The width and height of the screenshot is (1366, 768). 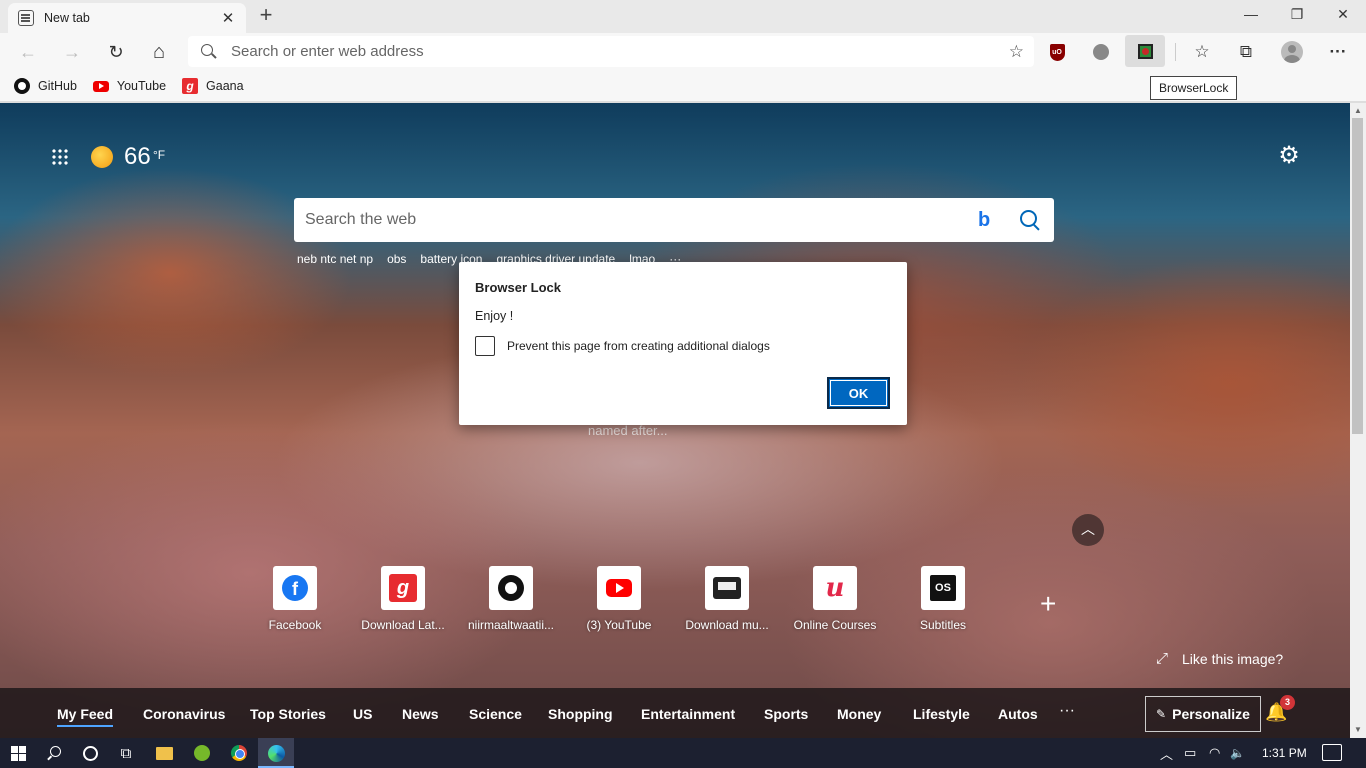 What do you see at coordinates (1016, 52) in the screenshot?
I see `add-favorite-icon: ☆` at bounding box center [1016, 52].